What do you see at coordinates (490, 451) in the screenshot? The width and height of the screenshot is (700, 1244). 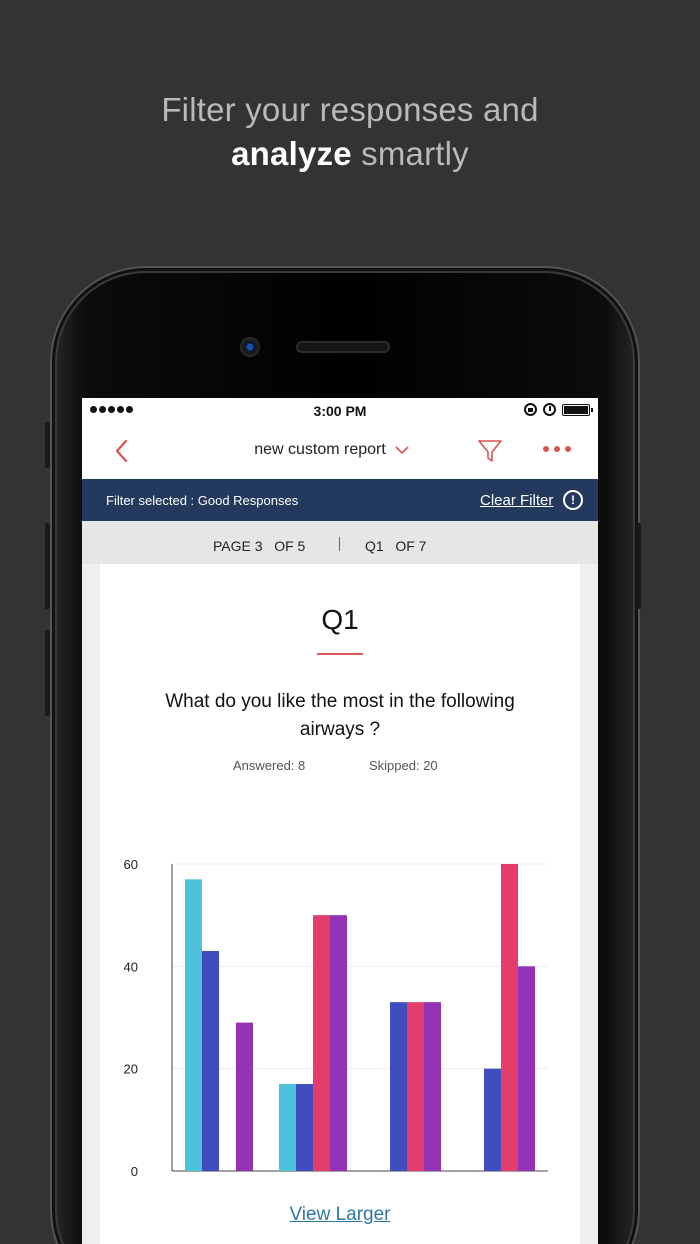 I see `filter-icon` at bounding box center [490, 451].